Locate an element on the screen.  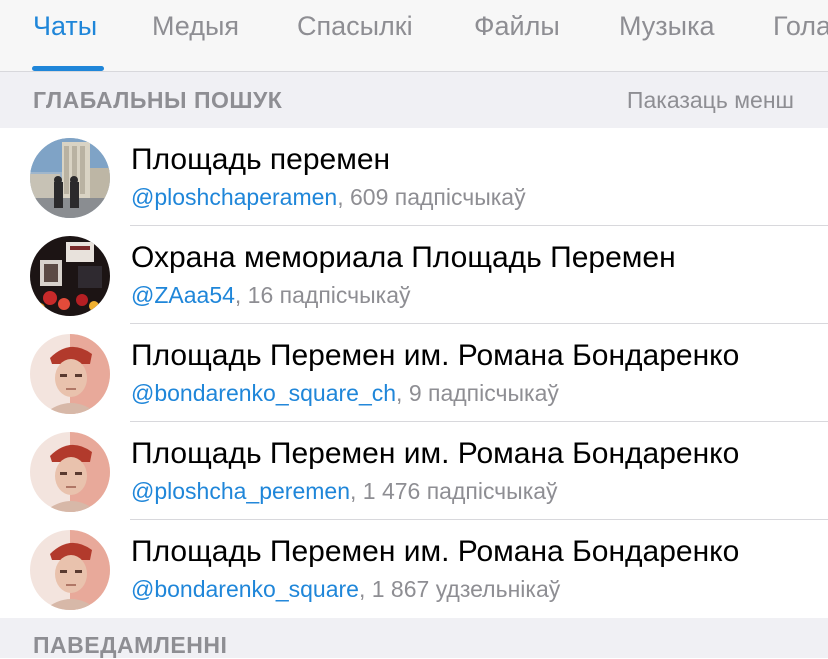
chat-subtitle: @ZAaa54, 16 падпісчыкаў is located at coordinates (271, 295).